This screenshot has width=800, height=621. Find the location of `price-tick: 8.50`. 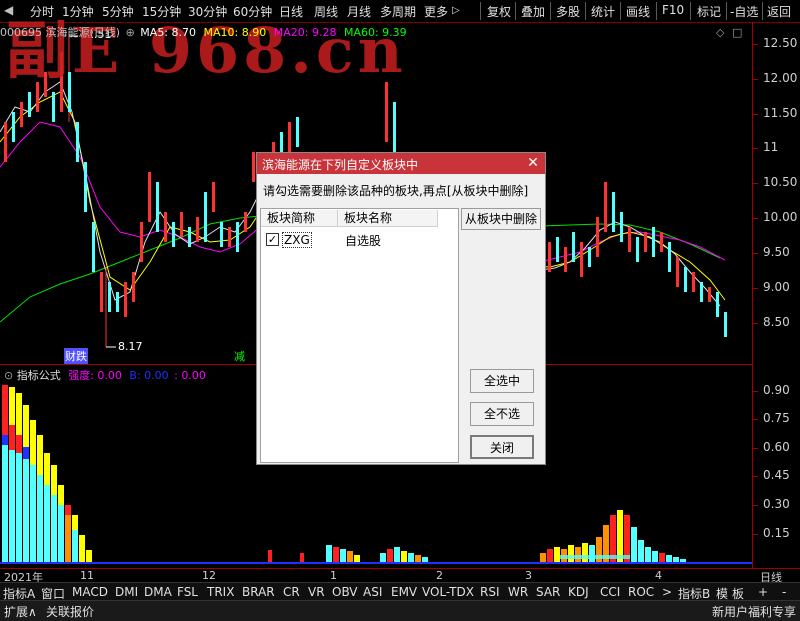

price-tick: 8.50 is located at coordinates (776, 322).